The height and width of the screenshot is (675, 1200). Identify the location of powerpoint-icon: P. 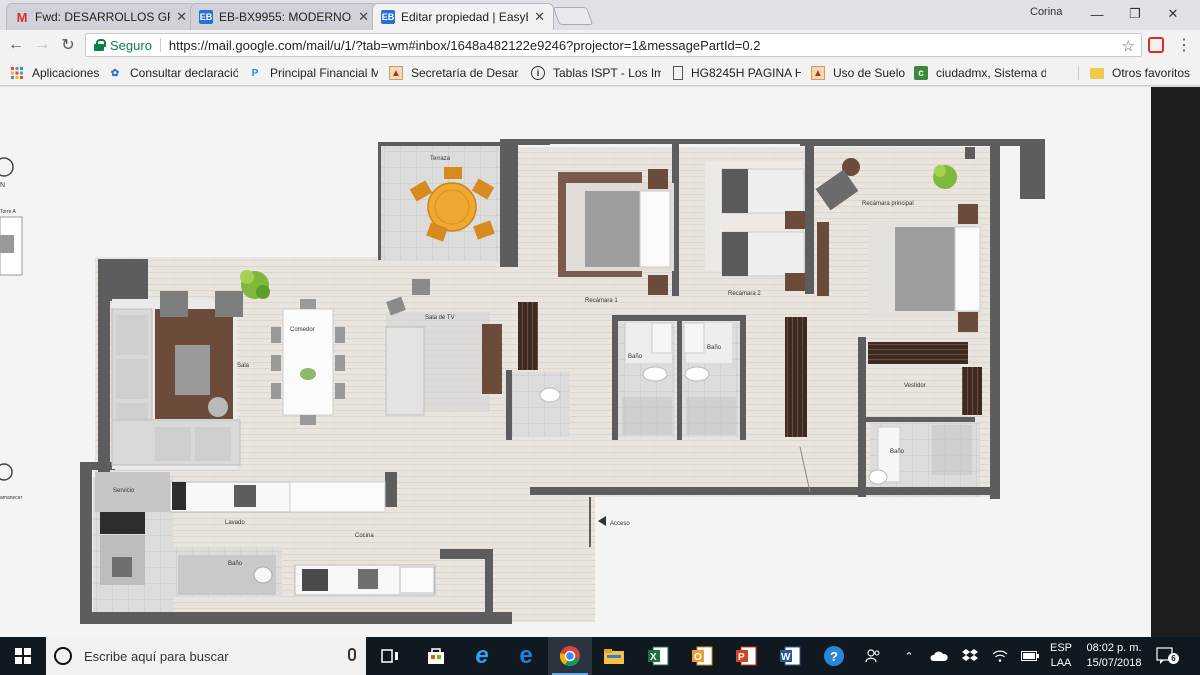
(746, 656).